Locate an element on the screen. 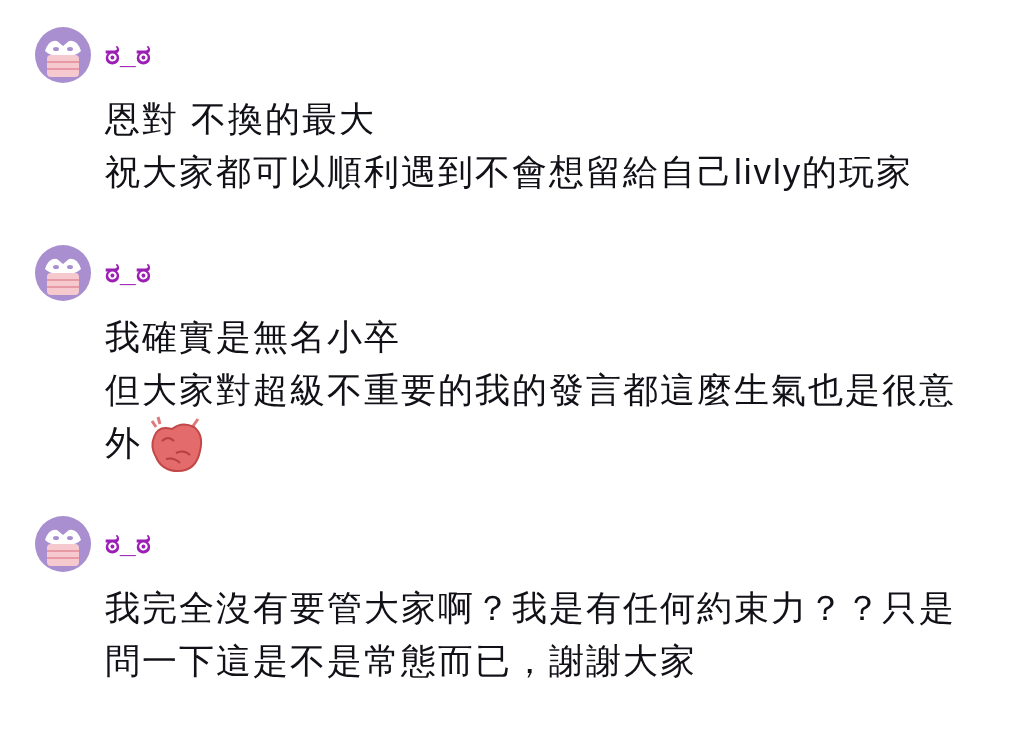  comment-text: 我完全沒有要管大家啊？我是有任何約束力？？只是 is located at coordinates (530, 608).